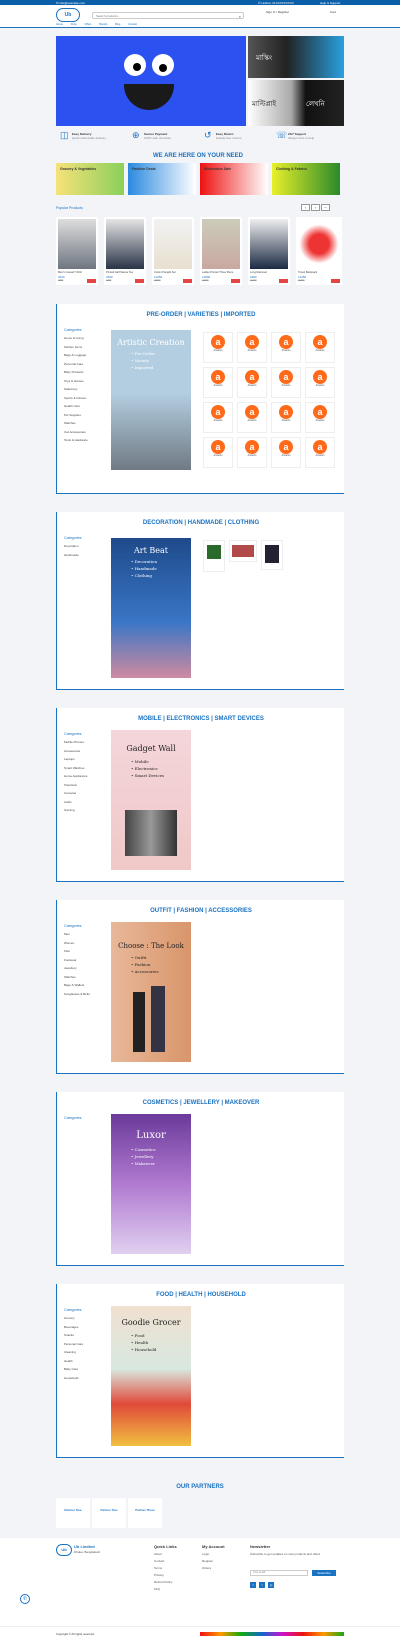 The image size is (400, 1642). Describe the element at coordinates (207, 1561) in the screenshot. I see `footer-link: Register` at that location.